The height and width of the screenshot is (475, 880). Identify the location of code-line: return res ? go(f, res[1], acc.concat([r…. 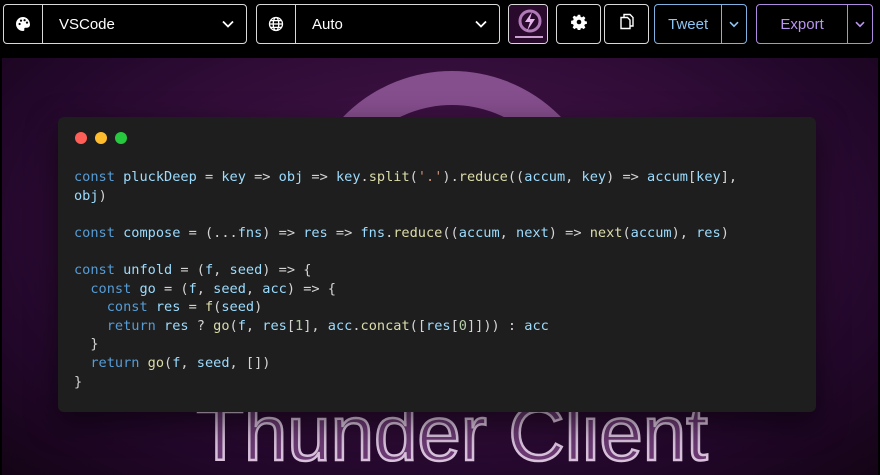
(327, 325).